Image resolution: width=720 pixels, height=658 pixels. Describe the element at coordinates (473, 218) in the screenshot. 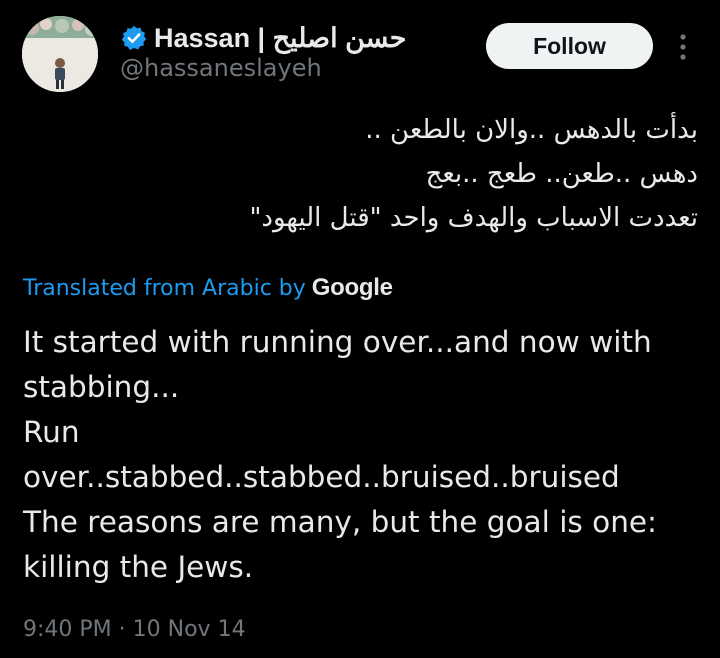

I see `original-line: تعددت الاسباب والهدف واحد "قتل اليهود"` at that location.